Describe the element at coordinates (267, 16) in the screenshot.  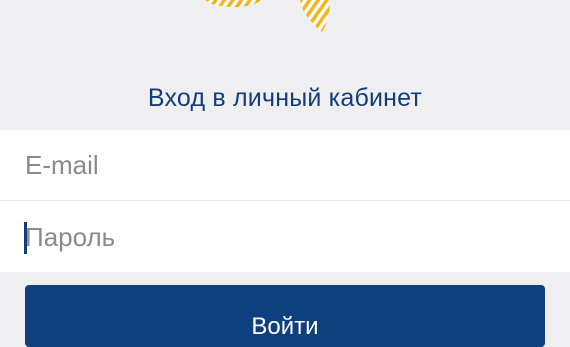
I see `brand-logo-icon` at that location.